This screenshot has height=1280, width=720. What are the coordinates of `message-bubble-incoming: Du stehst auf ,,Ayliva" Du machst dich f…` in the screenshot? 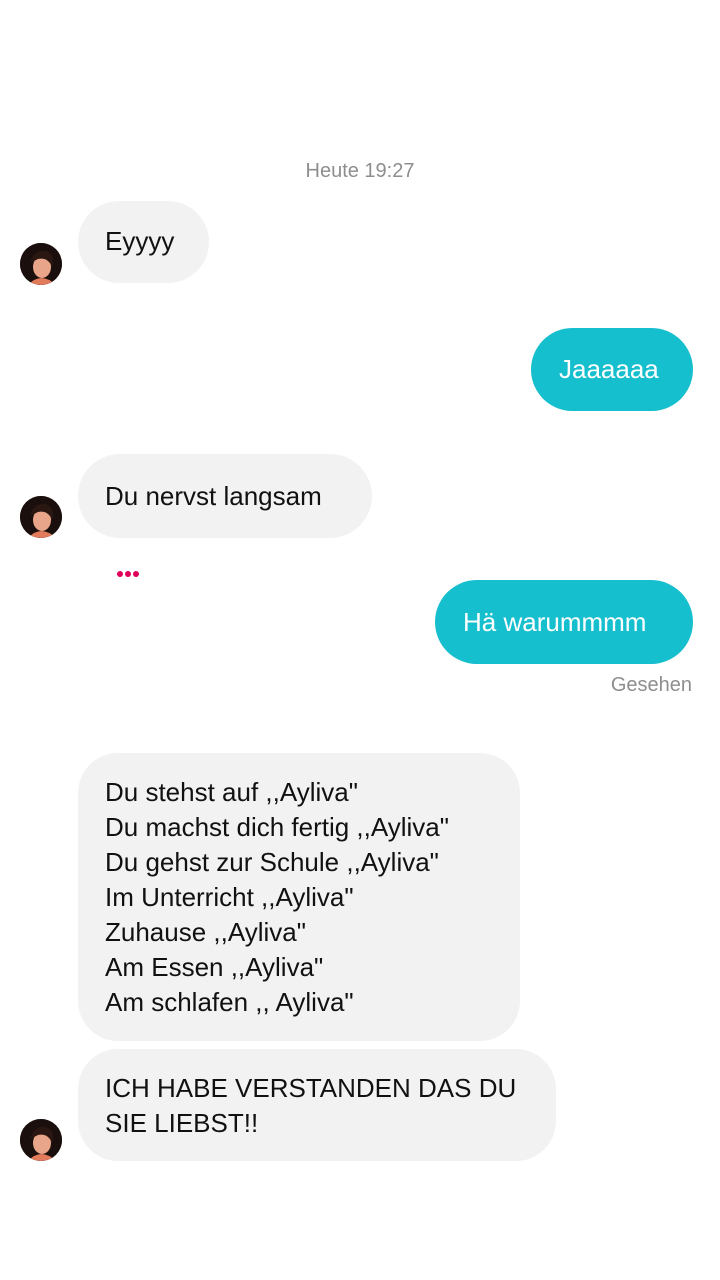 It's located at (299, 897).